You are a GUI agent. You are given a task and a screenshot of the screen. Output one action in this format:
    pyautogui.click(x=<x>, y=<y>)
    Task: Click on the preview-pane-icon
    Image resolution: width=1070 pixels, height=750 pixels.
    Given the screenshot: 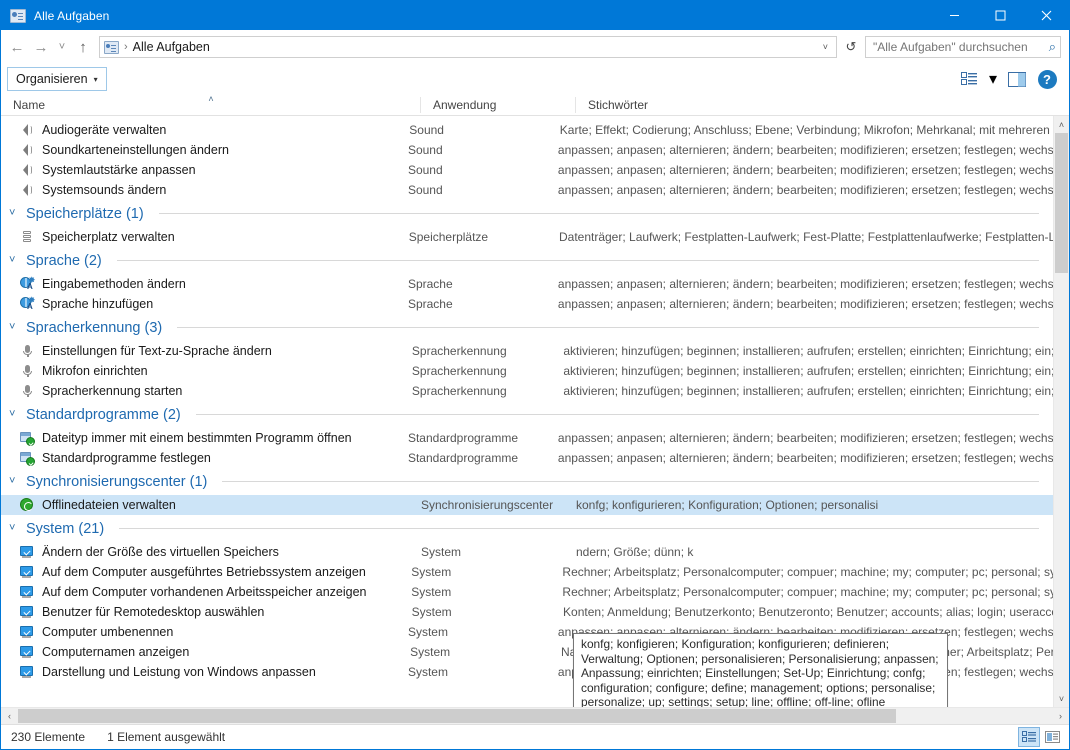 What is the action you would take?
    pyautogui.click(x=1017, y=79)
    